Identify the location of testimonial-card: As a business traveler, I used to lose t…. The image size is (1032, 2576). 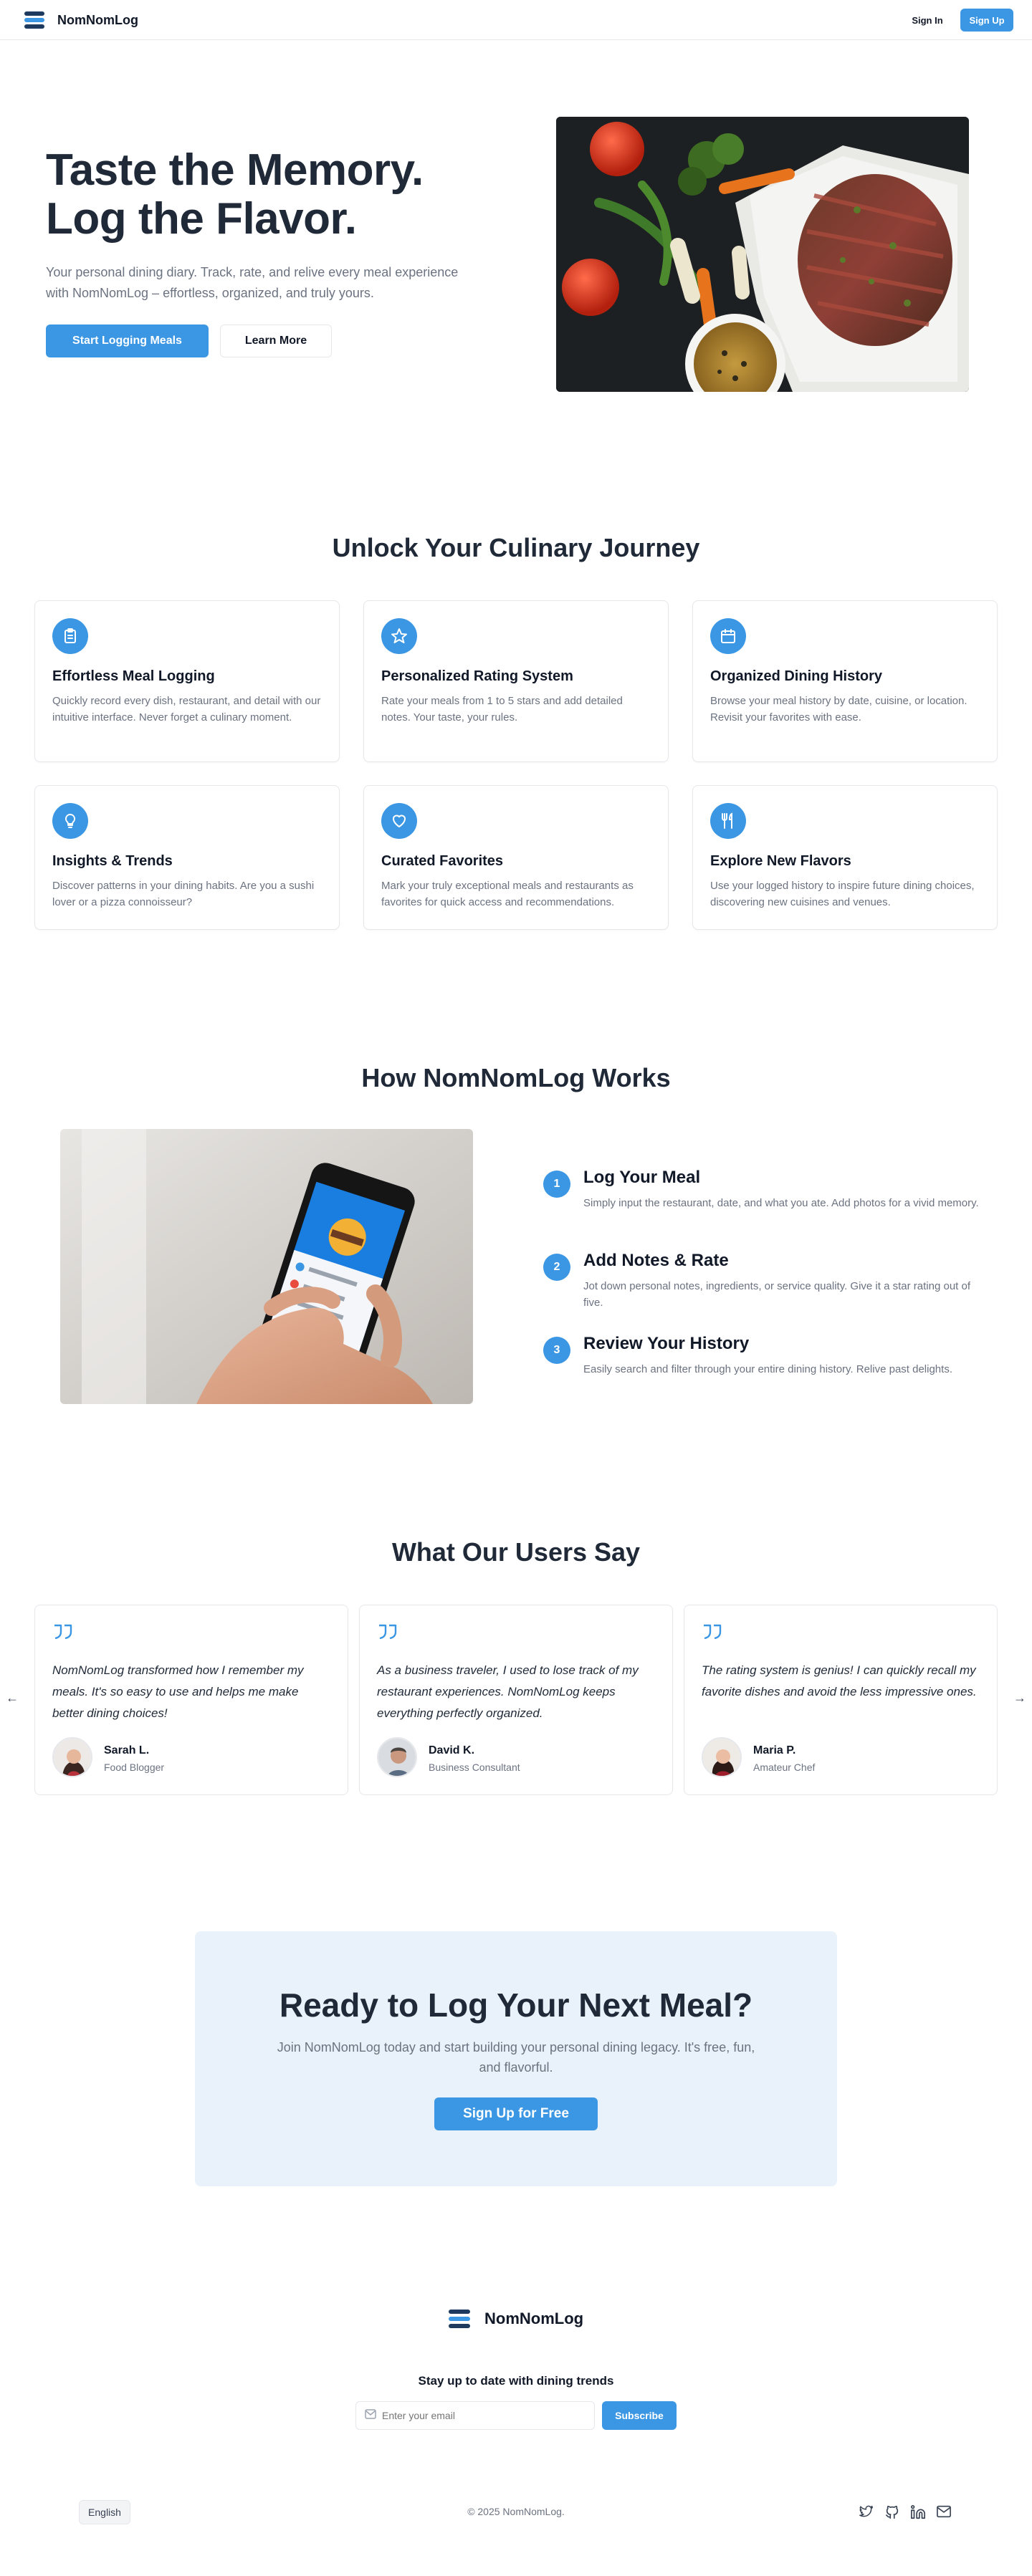
(516, 1700).